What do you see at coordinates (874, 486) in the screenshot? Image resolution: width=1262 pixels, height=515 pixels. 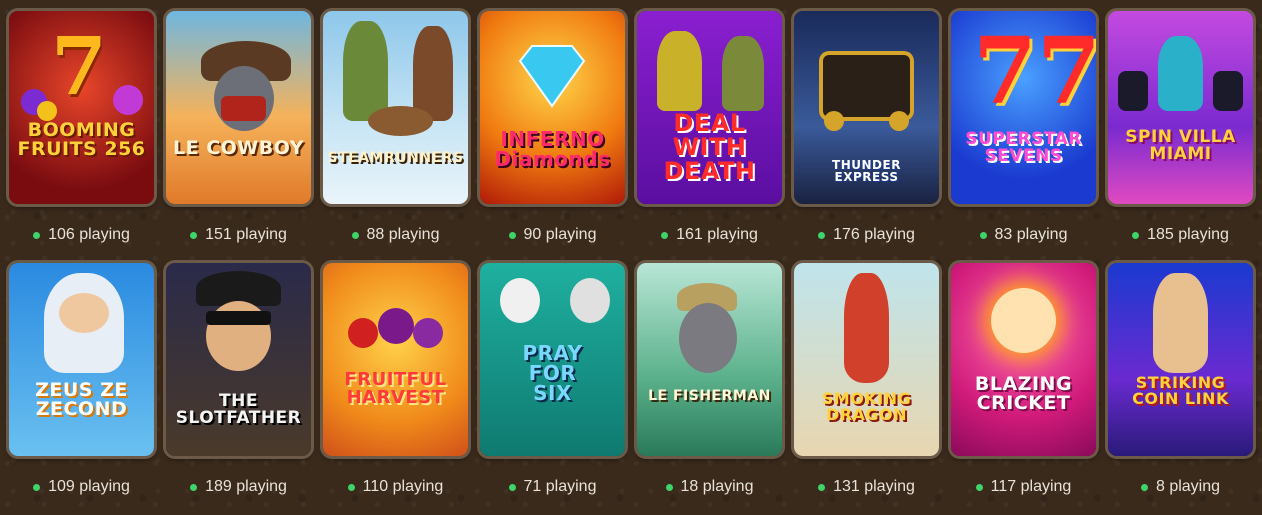 I see `players-label: 131 playing` at bounding box center [874, 486].